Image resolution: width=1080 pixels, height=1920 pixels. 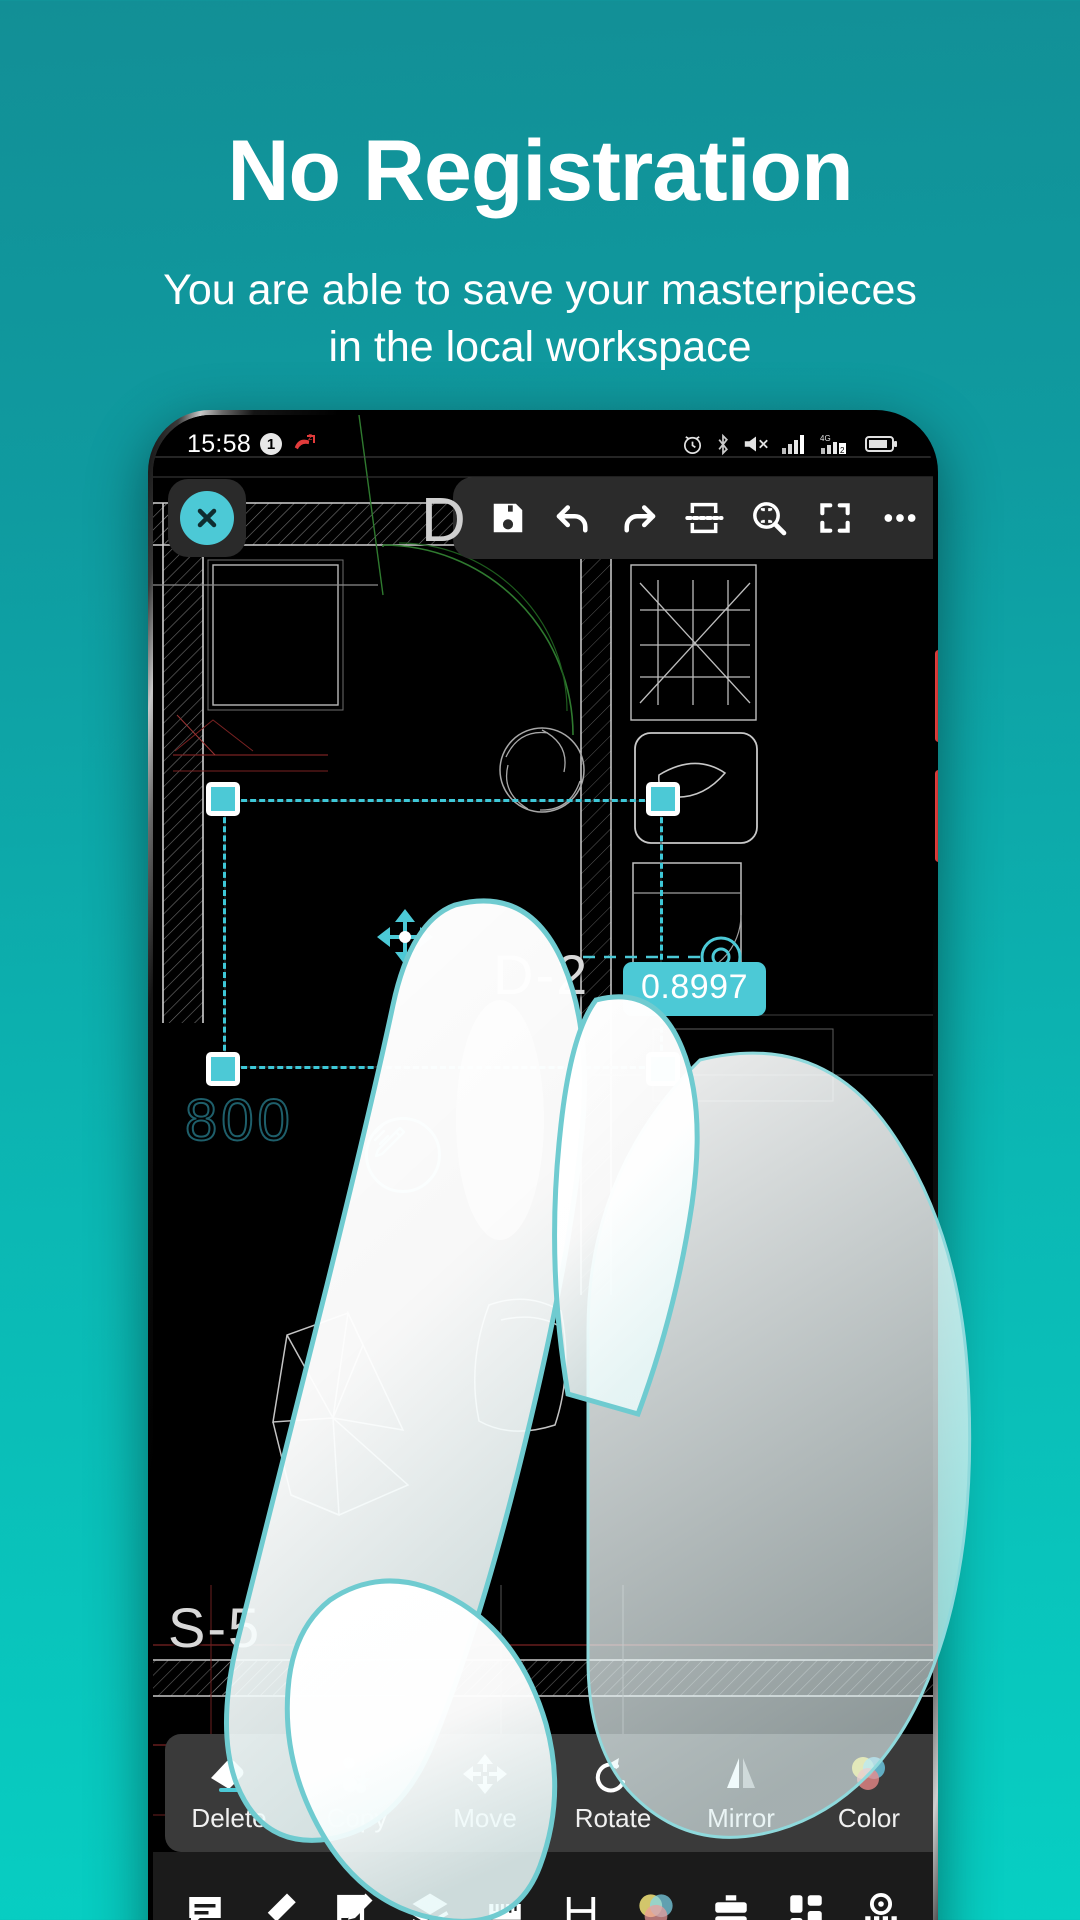 What do you see at coordinates (868, 1773) in the screenshot?
I see `color-palette-icon` at bounding box center [868, 1773].